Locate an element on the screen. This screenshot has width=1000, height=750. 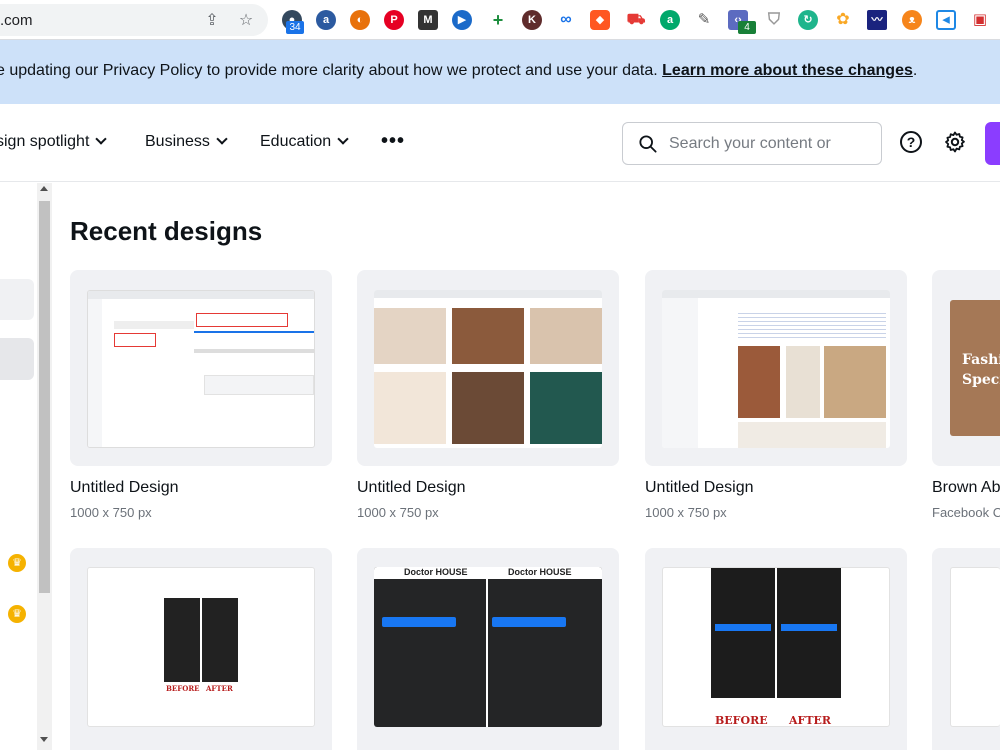
nav-item-label: sign spotlight is located at coordinates (45, 141).